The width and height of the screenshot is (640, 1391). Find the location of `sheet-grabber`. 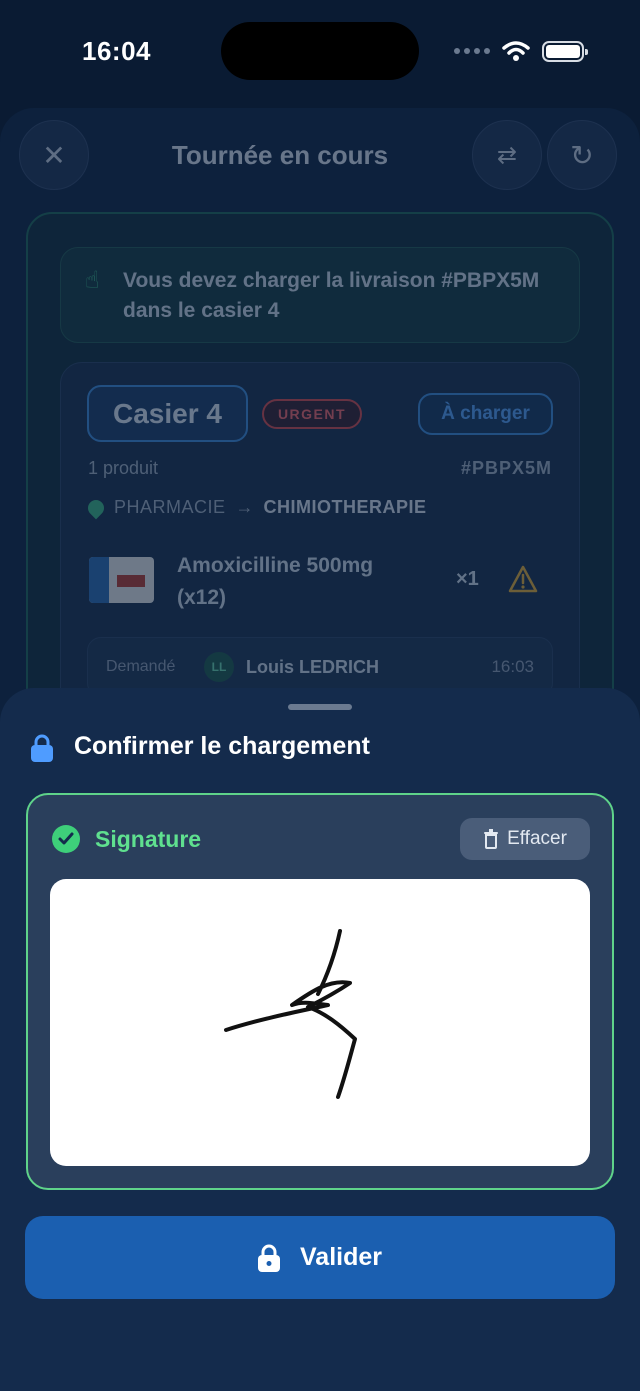

sheet-grabber is located at coordinates (320, 707).